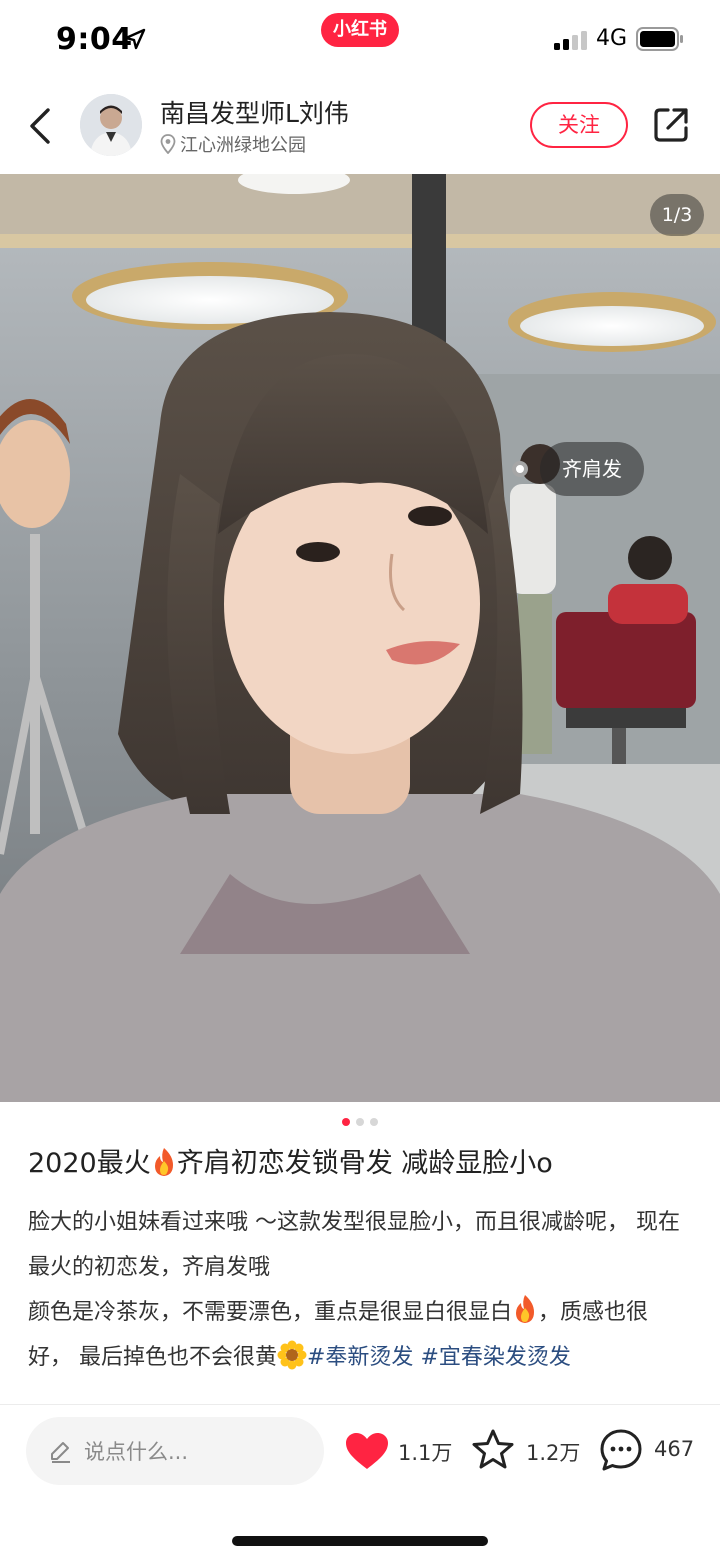  Describe the element at coordinates (89, 1163) in the screenshot. I see `note-title-part1: 2020最火` at that location.